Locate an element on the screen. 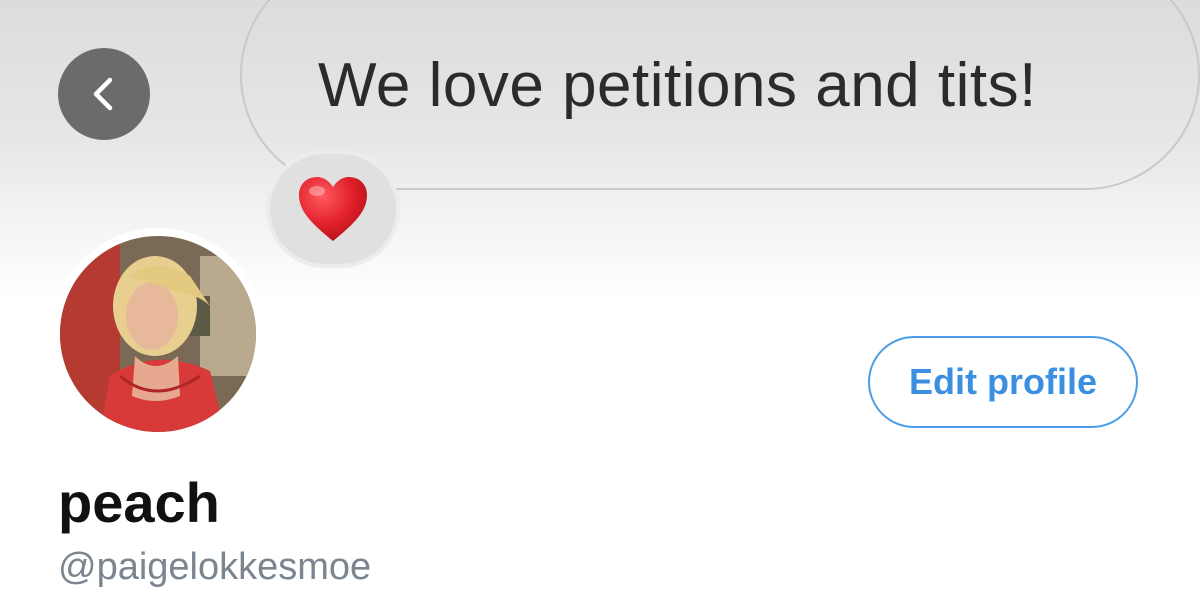 This screenshot has height=606, width=1200. message-text: We love petitions and tits! is located at coordinates (677, 85).